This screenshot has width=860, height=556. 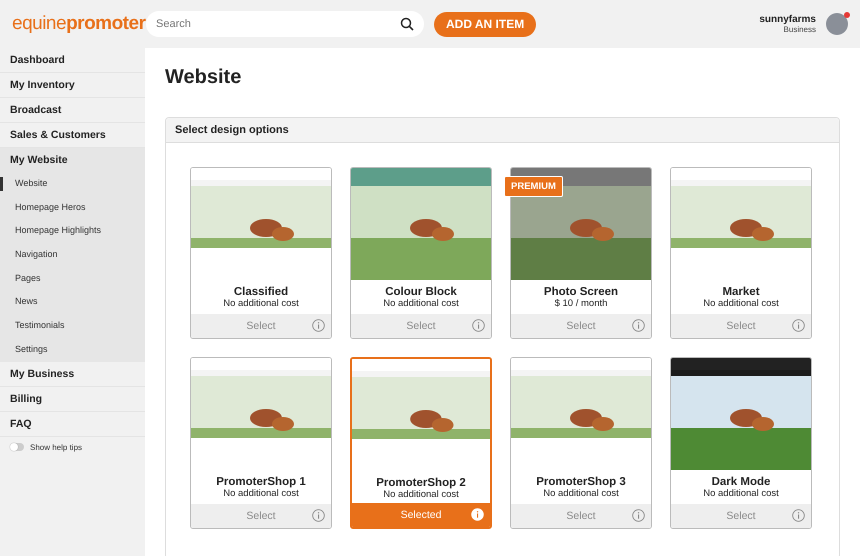 What do you see at coordinates (837, 24) in the screenshot?
I see `avatar` at bounding box center [837, 24].